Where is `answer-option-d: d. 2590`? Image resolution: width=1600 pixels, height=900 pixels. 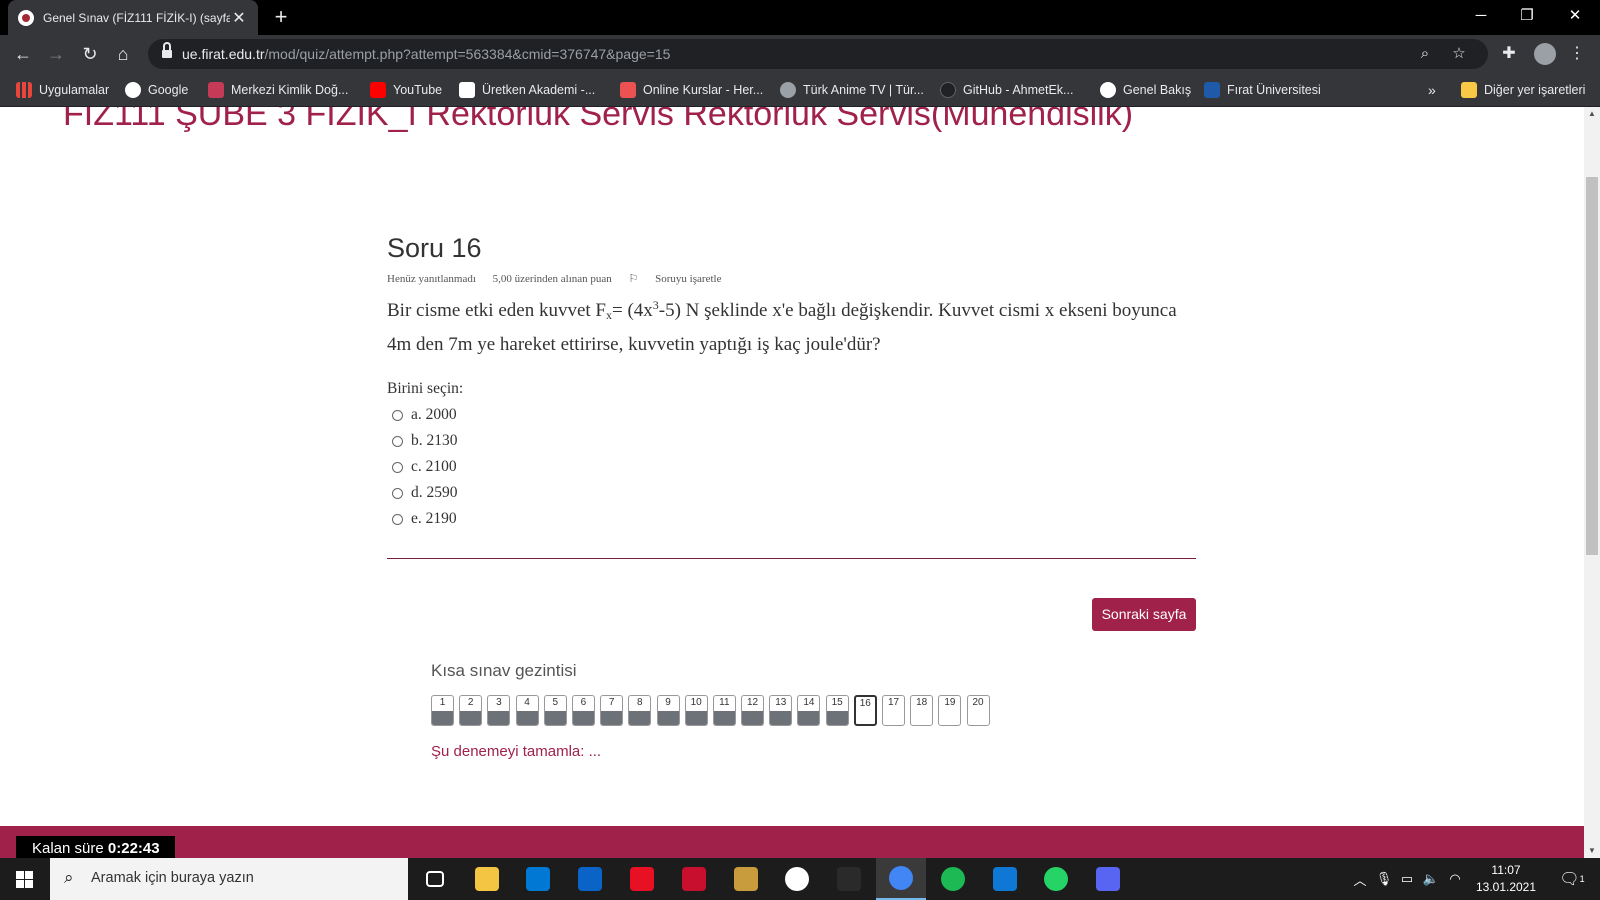 answer-option-d: d. 2590 is located at coordinates (425, 493).